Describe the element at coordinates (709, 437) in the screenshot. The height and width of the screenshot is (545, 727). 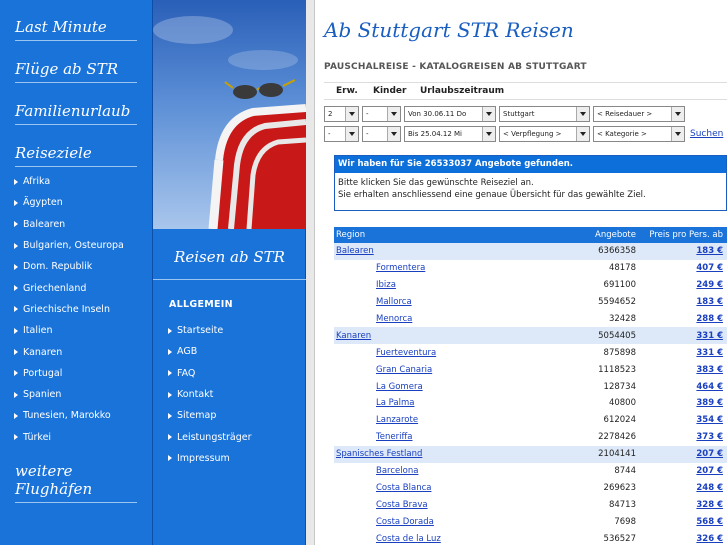
I see `price-link: 373 €` at that location.